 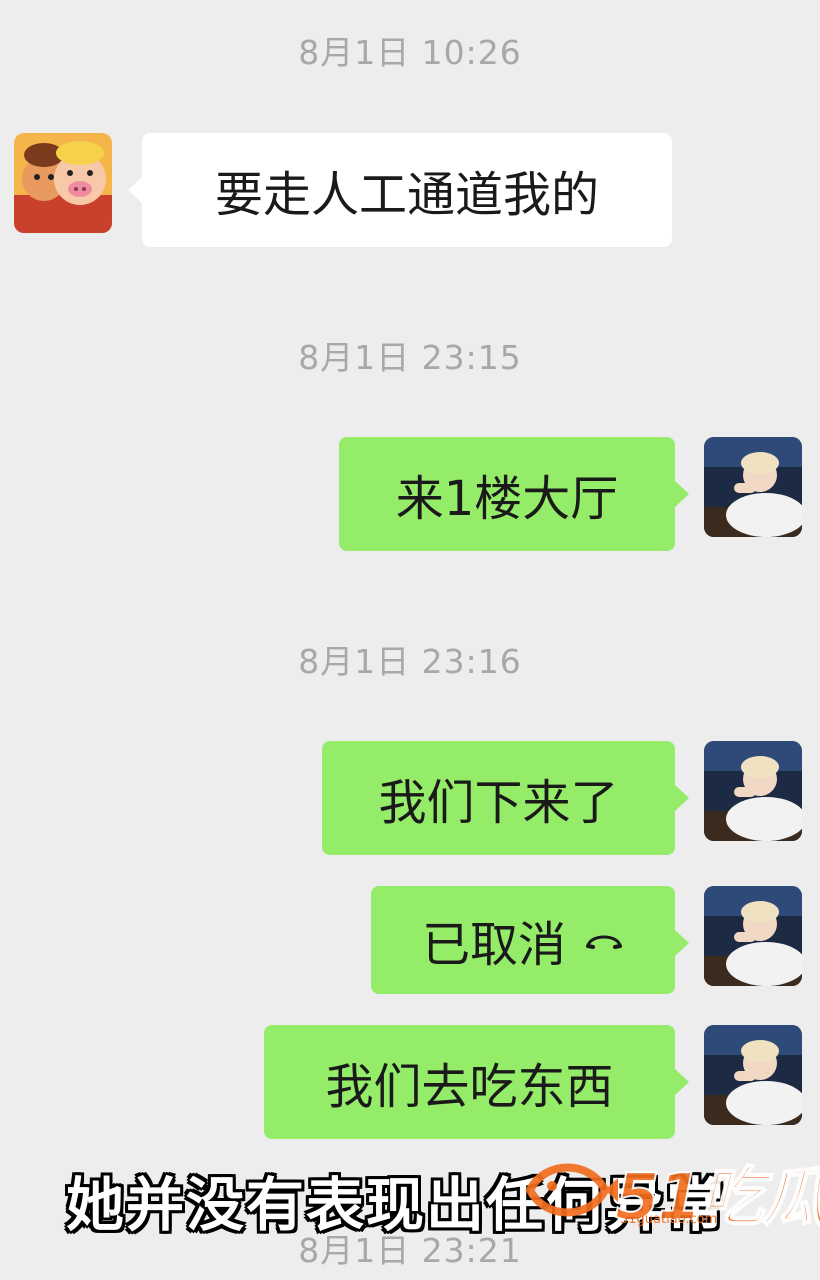 I want to click on message-text: 已取消, so click(x=493, y=945).